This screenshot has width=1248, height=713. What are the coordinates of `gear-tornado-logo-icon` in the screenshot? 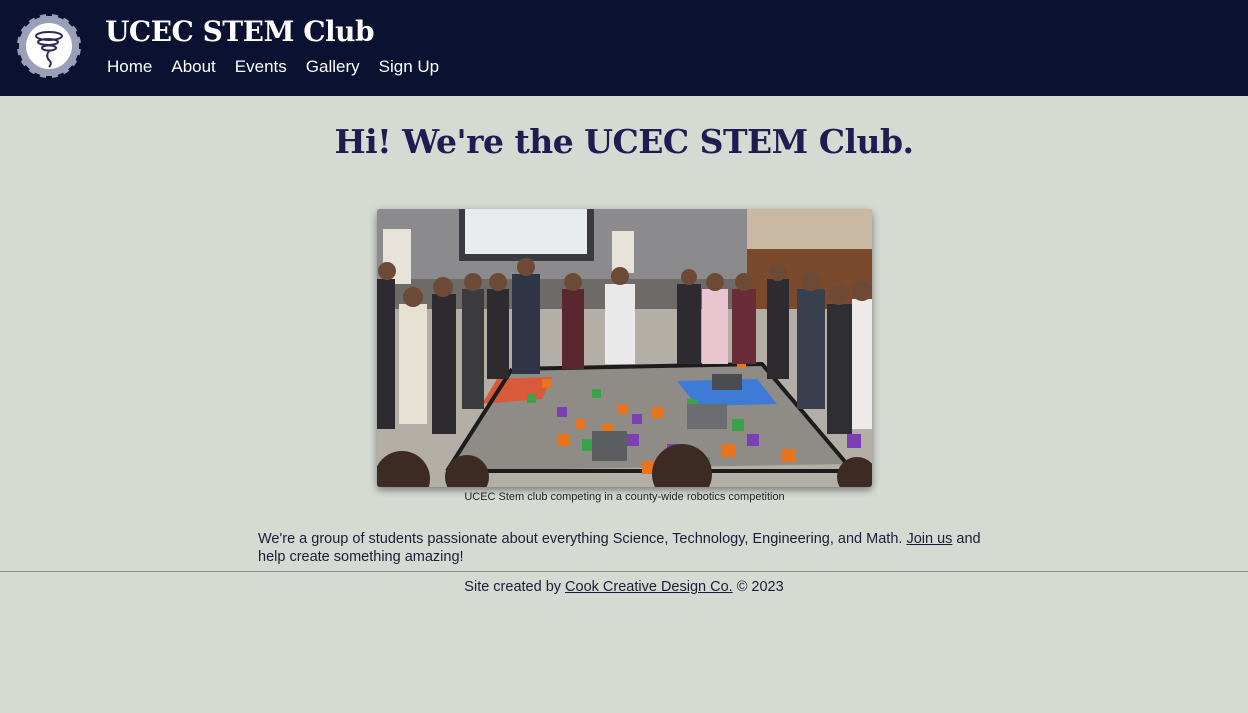 It's located at (49, 46).